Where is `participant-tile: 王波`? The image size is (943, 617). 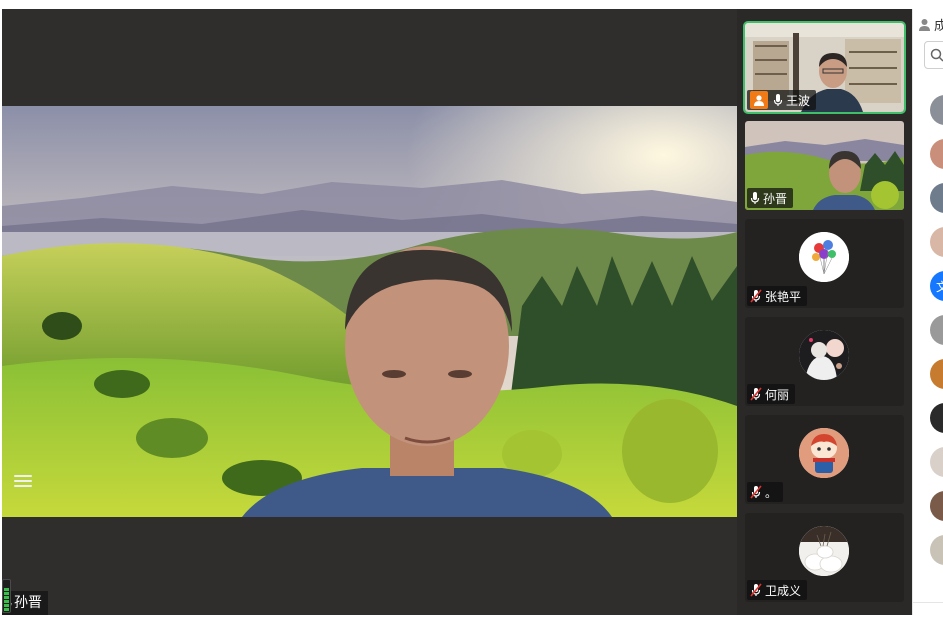 participant-tile: 王波 is located at coordinates (824, 67).